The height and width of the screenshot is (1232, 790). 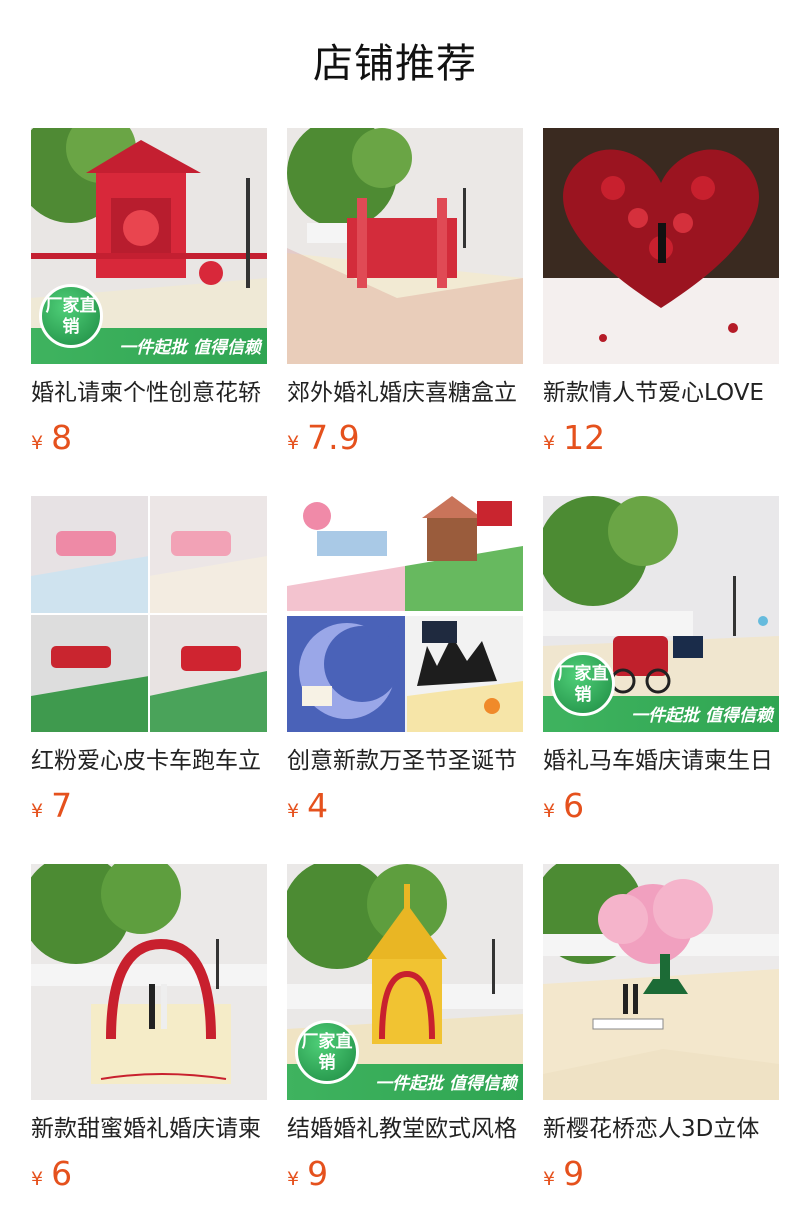 I want to click on product-price: ¥12, so click(x=574, y=438).